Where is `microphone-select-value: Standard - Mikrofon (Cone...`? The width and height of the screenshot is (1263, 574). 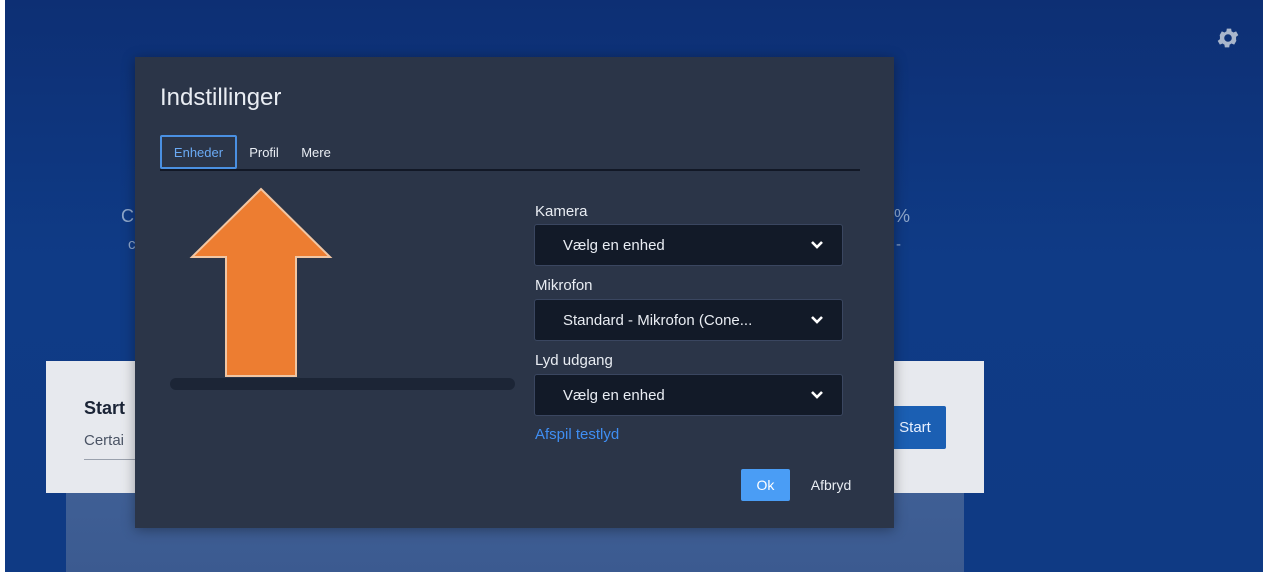 microphone-select-value: Standard - Mikrofon (Cone... is located at coordinates (658, 320).